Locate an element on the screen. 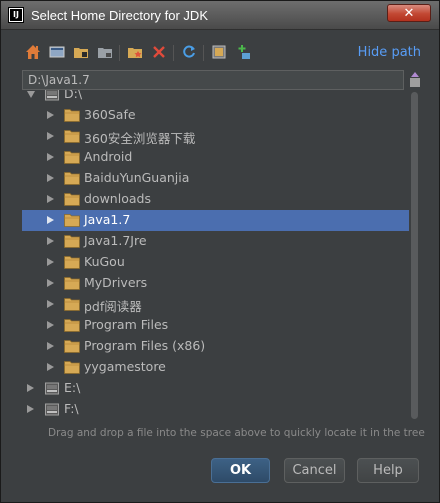 This screenshot has height=503, width=440. tree-node-folder: Program Files (x86) is located at coordinates (215, 346).